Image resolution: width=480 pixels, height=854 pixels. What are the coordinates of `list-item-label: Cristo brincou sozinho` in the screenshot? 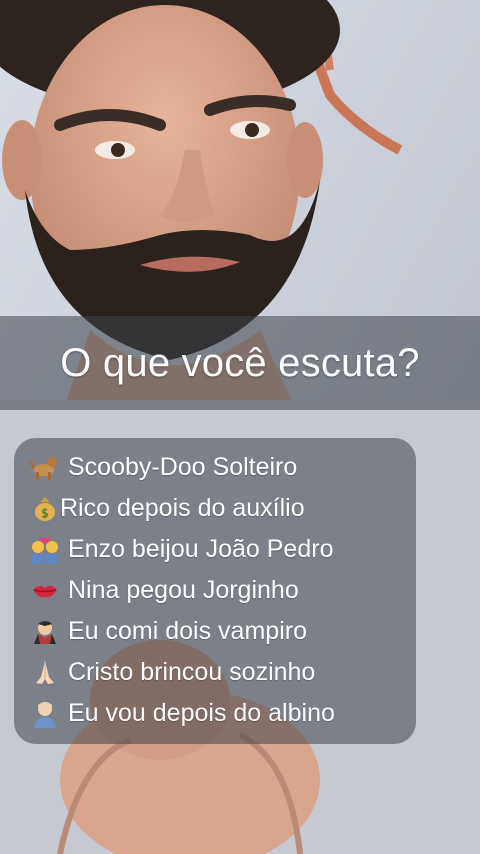 It's located at (192, 671).